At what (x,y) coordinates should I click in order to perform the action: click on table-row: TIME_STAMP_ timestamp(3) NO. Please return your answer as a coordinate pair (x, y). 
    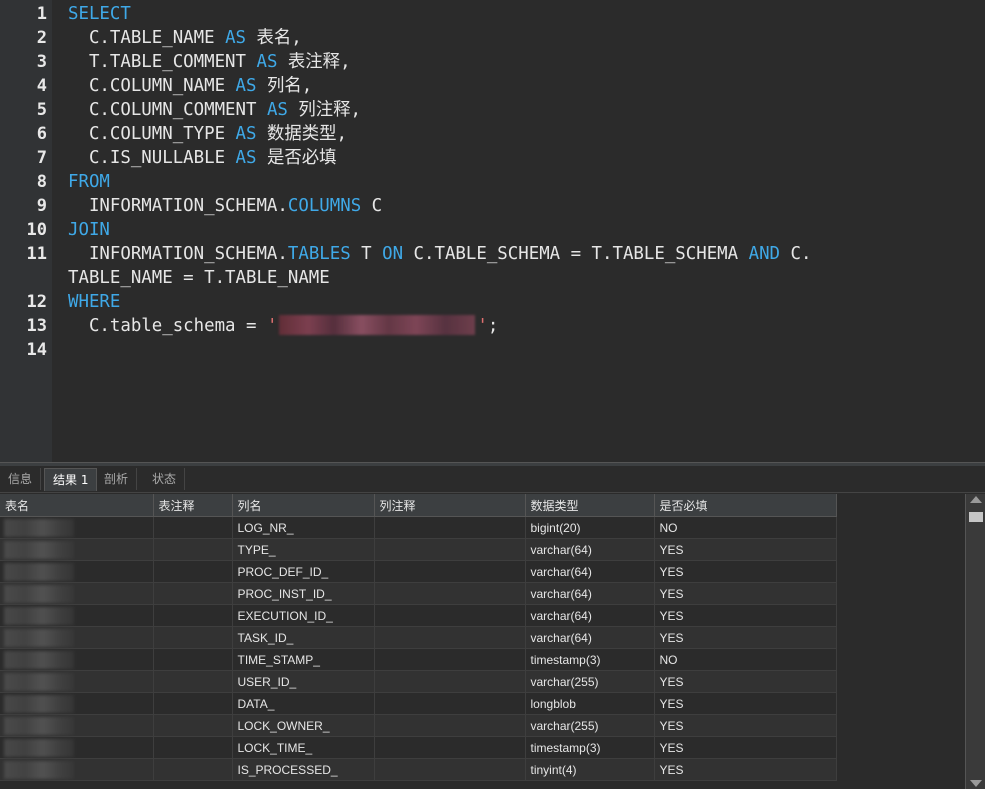
    Looking at the image, I should click on (418, 659).